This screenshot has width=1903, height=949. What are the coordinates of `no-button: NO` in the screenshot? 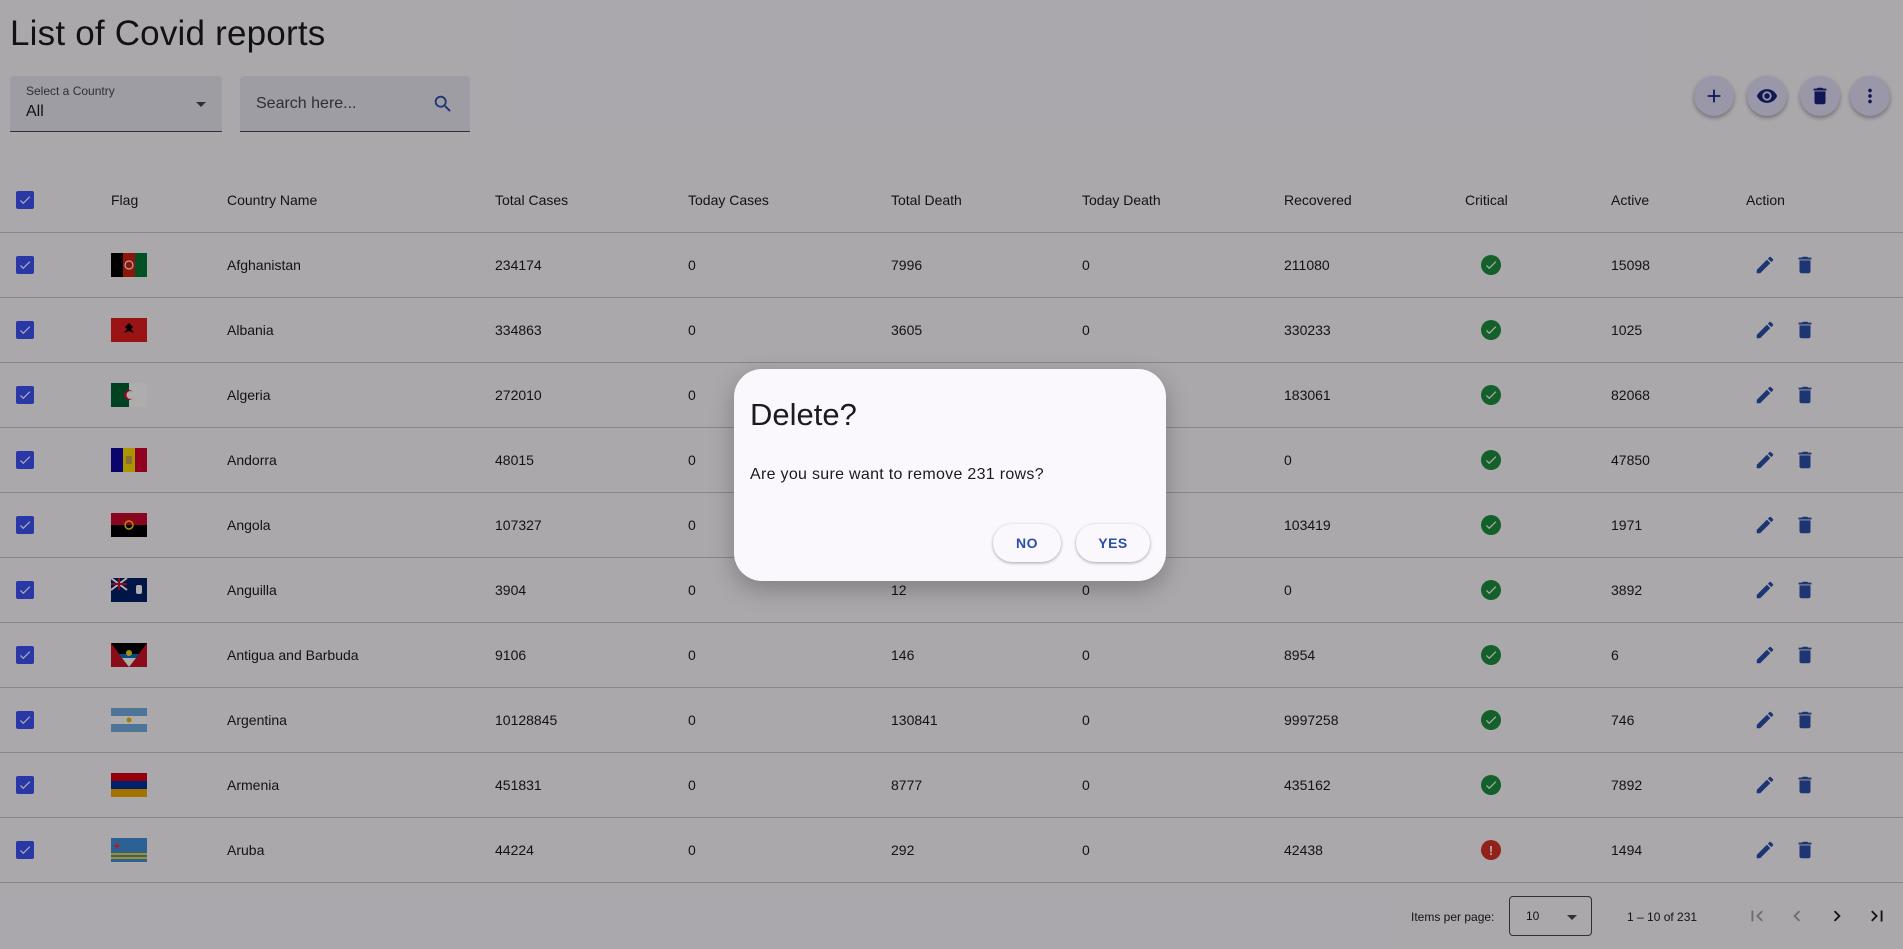 It's located at (1027, 543).